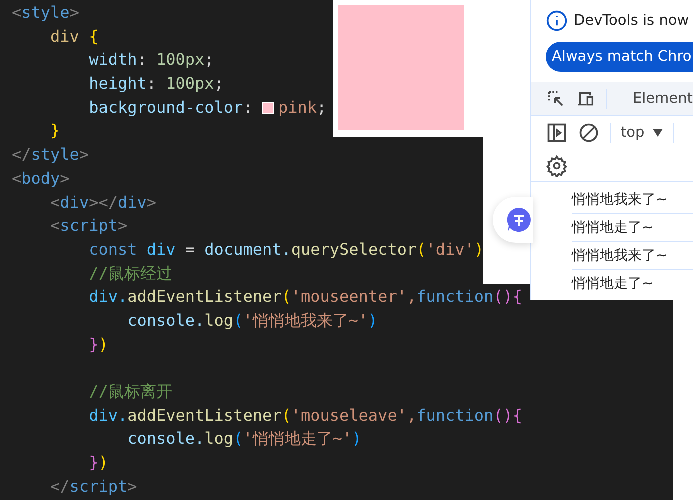 The image size is (693, 500). I want to click on code-line: <div></div>, so click(103, 203).